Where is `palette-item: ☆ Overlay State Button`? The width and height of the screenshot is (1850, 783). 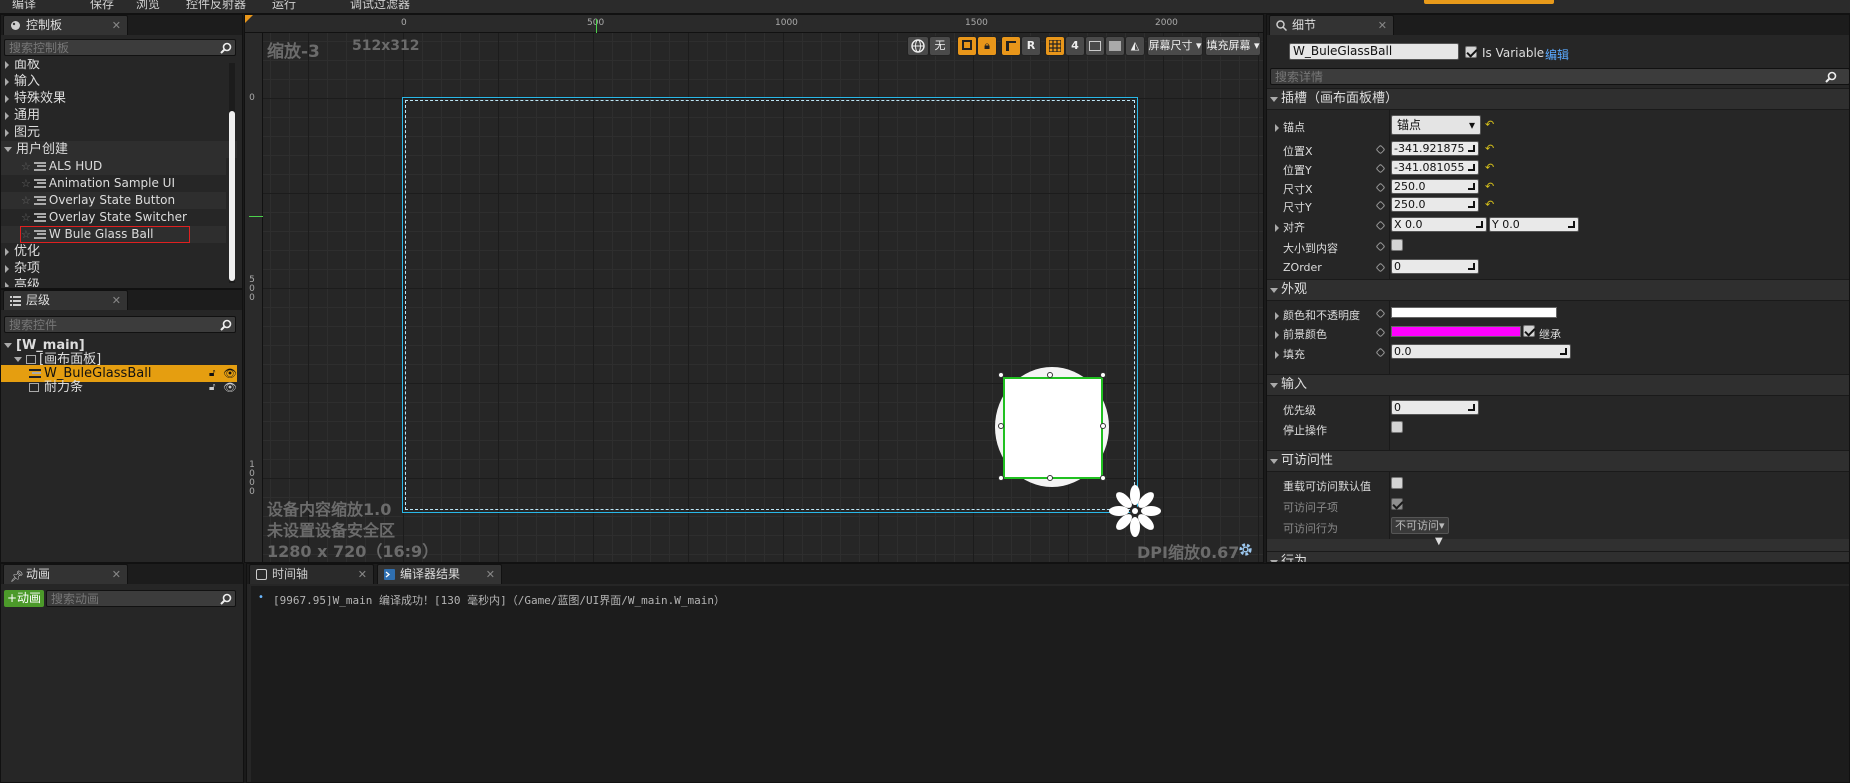
palette-item: ☆ Overlay State Button is located at coordinates (113, 200).